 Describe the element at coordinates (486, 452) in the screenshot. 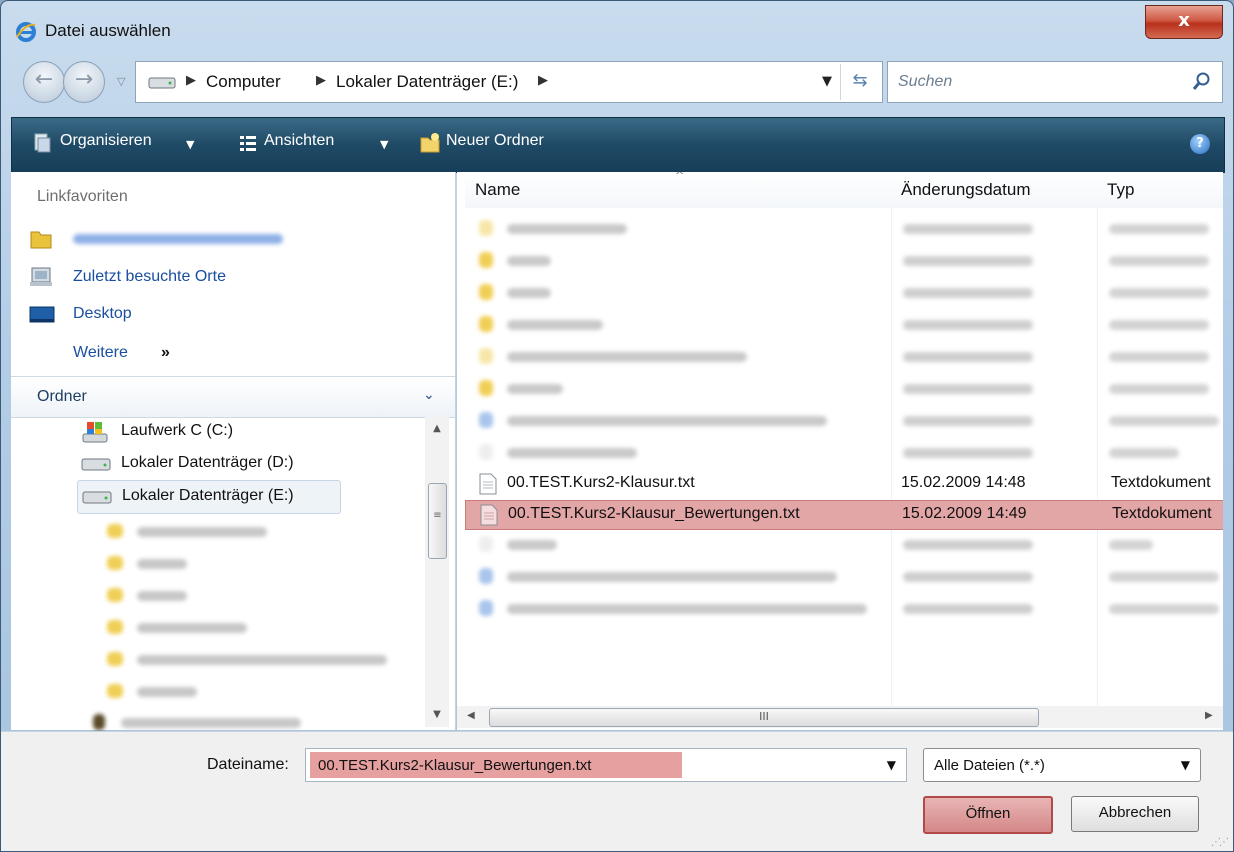

I see `file-icon` at that location.